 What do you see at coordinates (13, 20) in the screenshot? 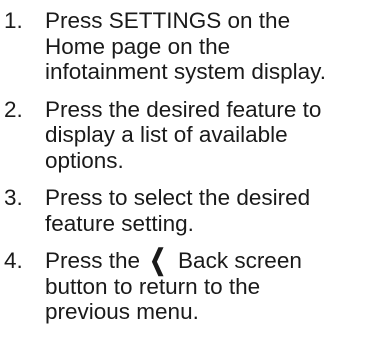
I see `step-number: 1.` at bounding box center [13, 20].